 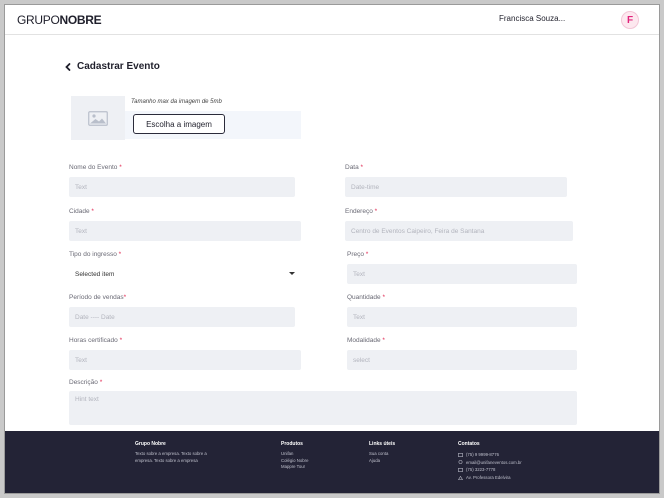 I want to click on footer-address: Av. Professora Edelvira, so click(x=490, y=478).